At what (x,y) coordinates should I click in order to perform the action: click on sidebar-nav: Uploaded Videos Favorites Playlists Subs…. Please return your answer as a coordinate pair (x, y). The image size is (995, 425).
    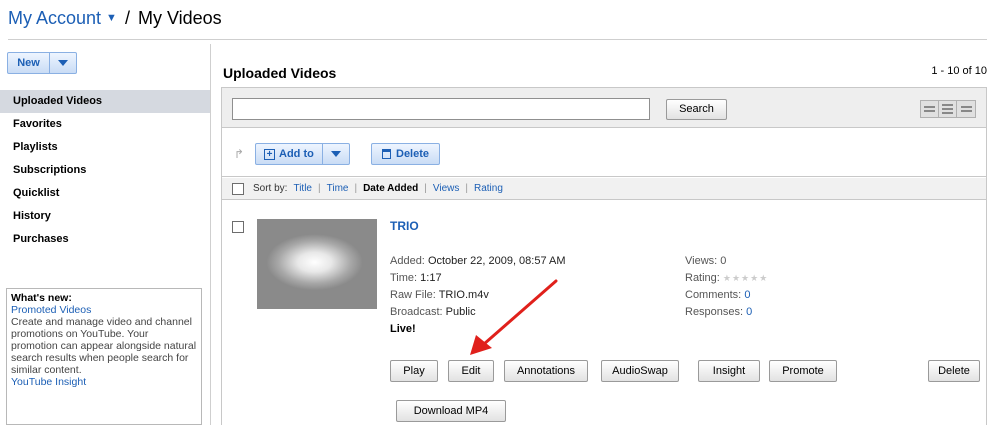
    Looking at the image, I should click on (105, 170).